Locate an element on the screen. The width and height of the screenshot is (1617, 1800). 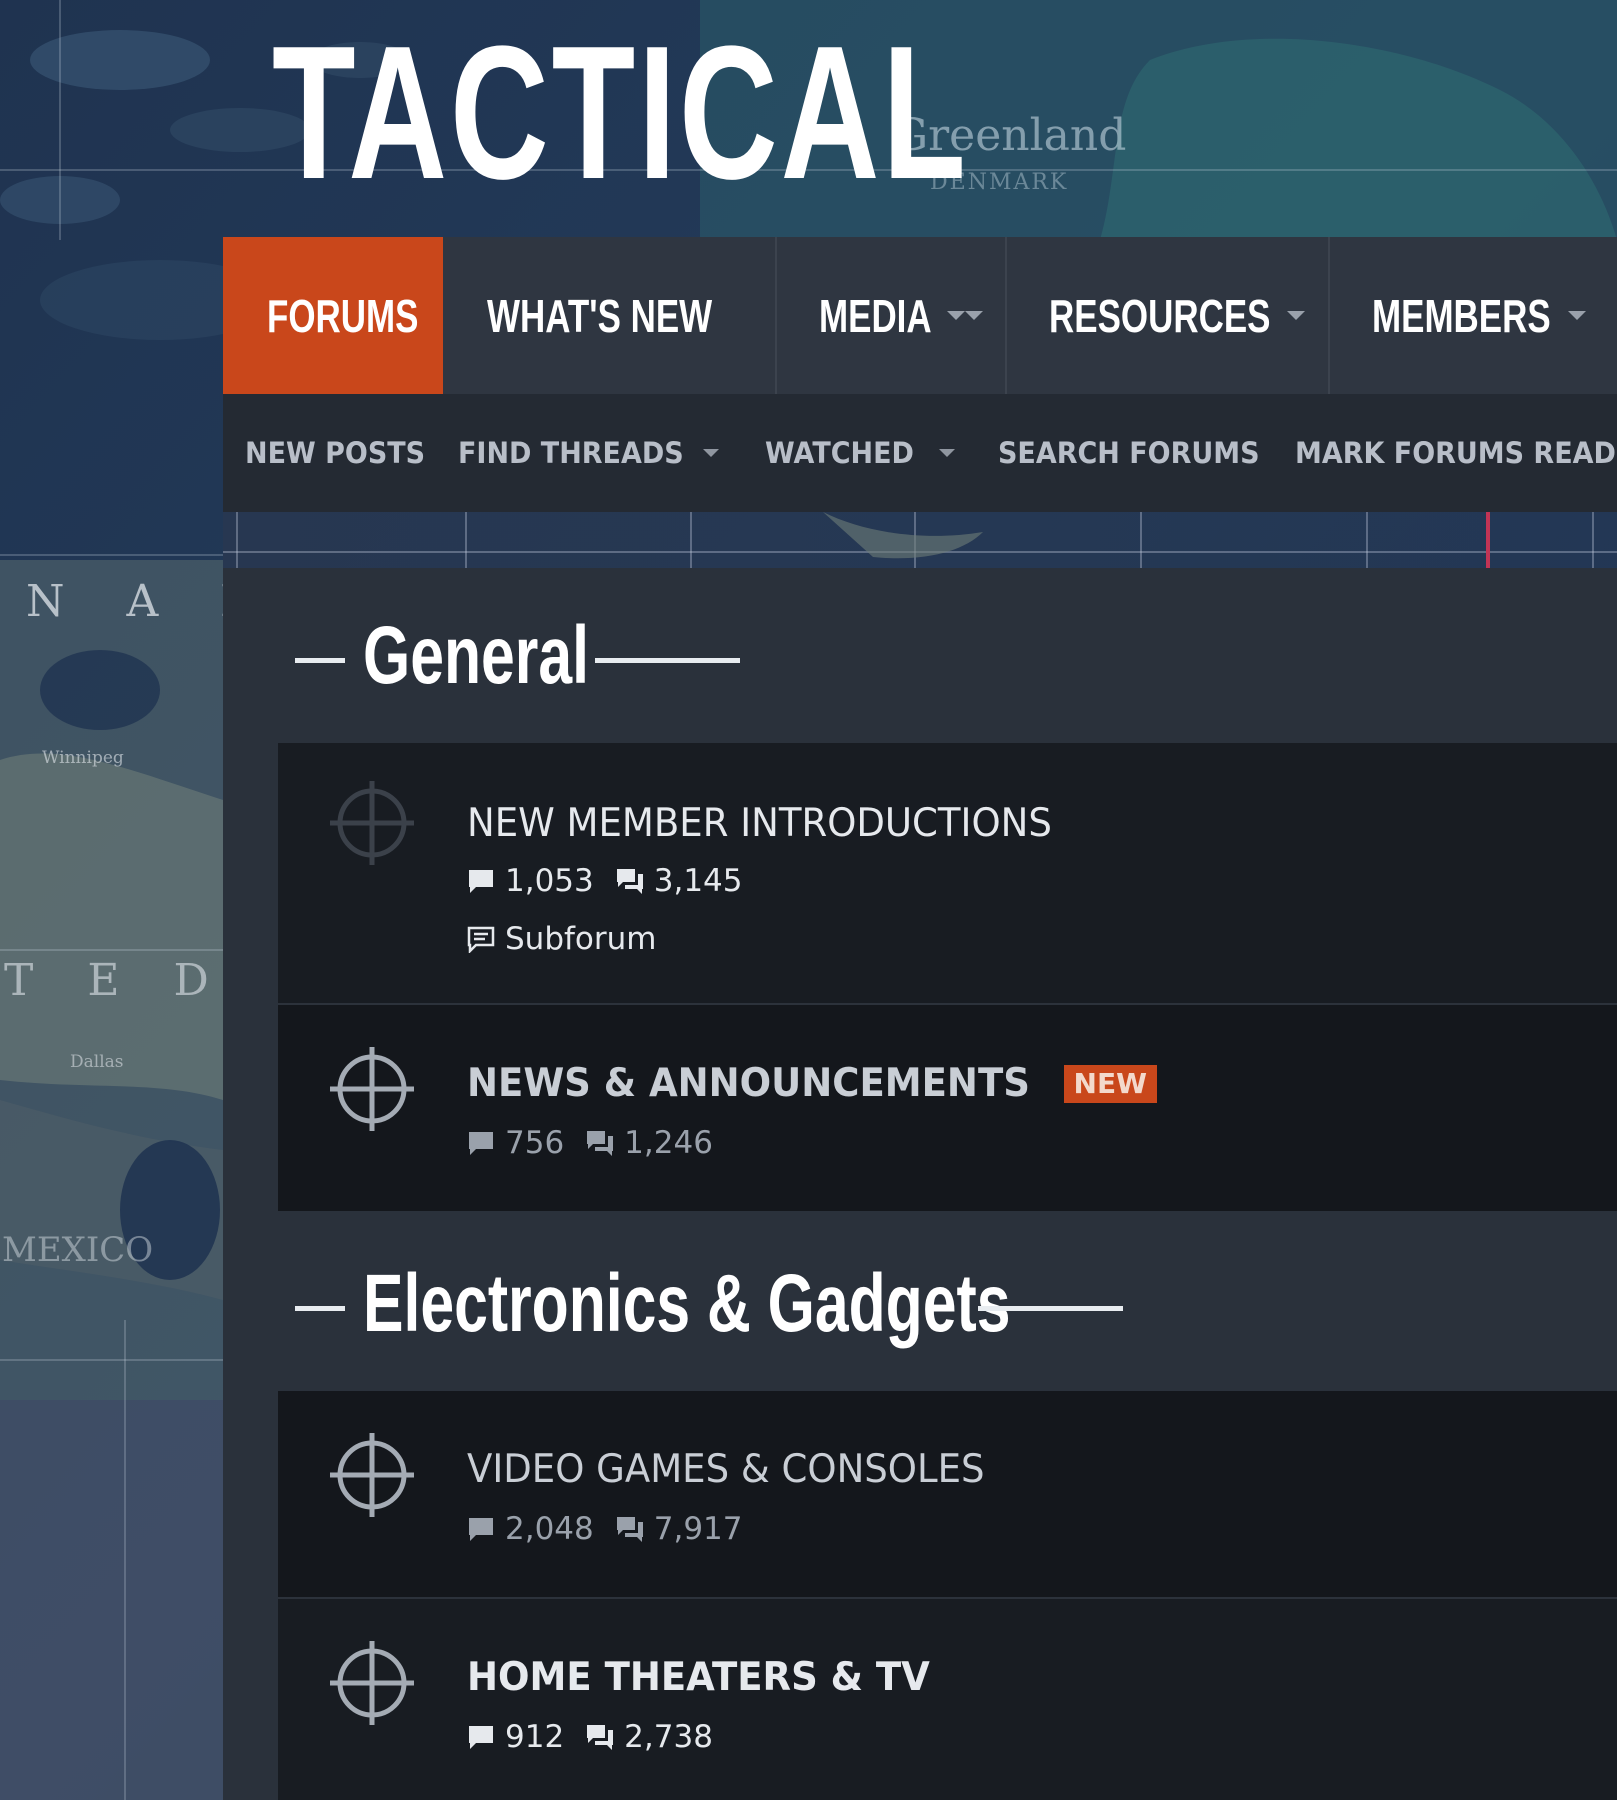
threads-count: 912 is located at coordinates (535, 1737).